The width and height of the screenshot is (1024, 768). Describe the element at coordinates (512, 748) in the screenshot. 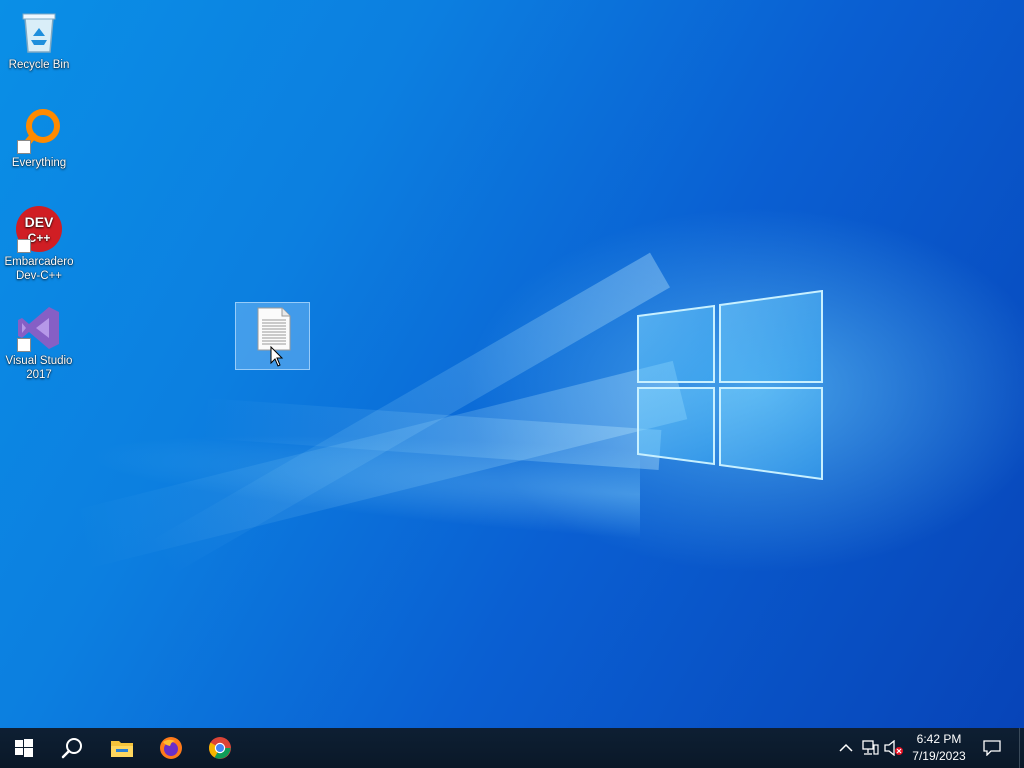

I see `taskbar: 6:42 PM 7/19/2023` at that location.